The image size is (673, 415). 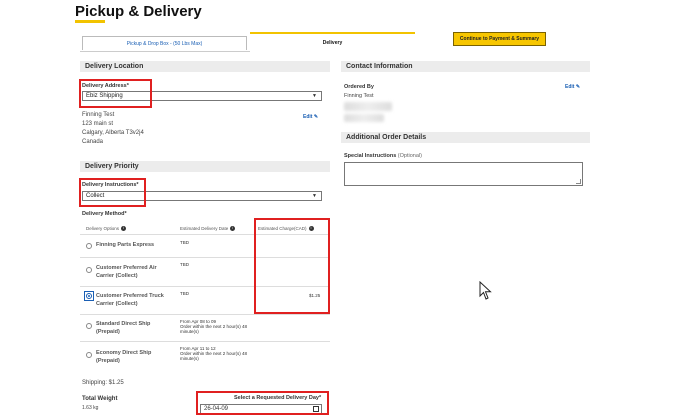 I want to click on special-instructions-label: Special Instructions (Optional), so click(x=383, y=156).